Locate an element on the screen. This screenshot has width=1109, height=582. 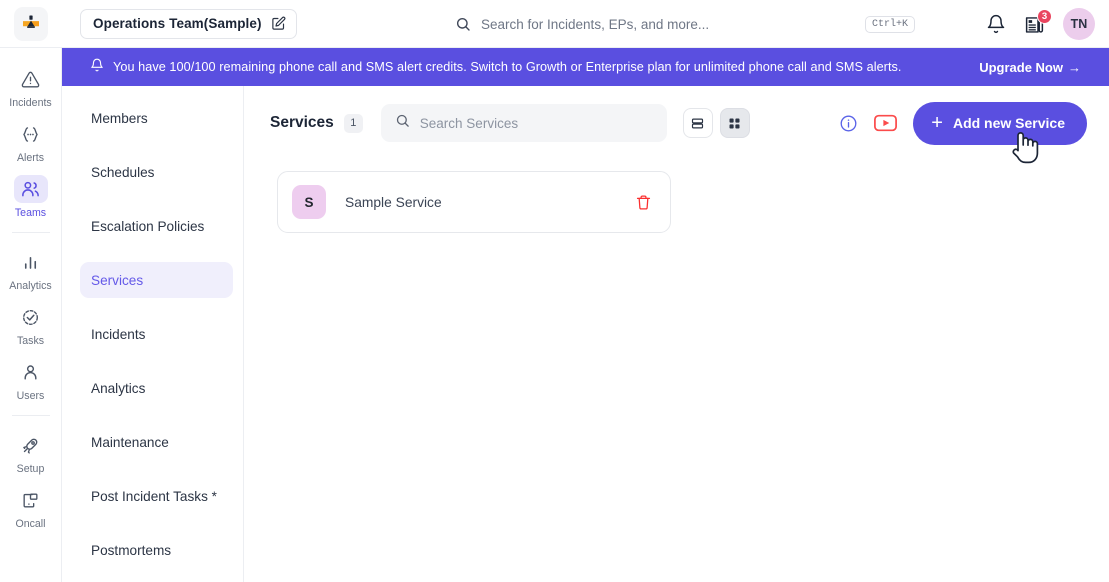
rail-label: Oncall is located at coordinates (30, 524).